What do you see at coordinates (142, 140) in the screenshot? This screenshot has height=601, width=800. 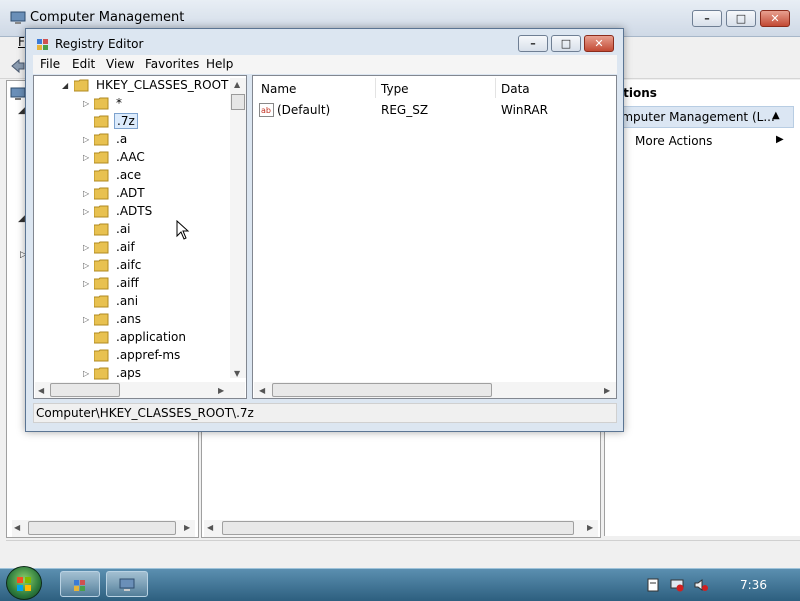 I see `tree-item: ▷ .a` at bounding box center [142, 140].